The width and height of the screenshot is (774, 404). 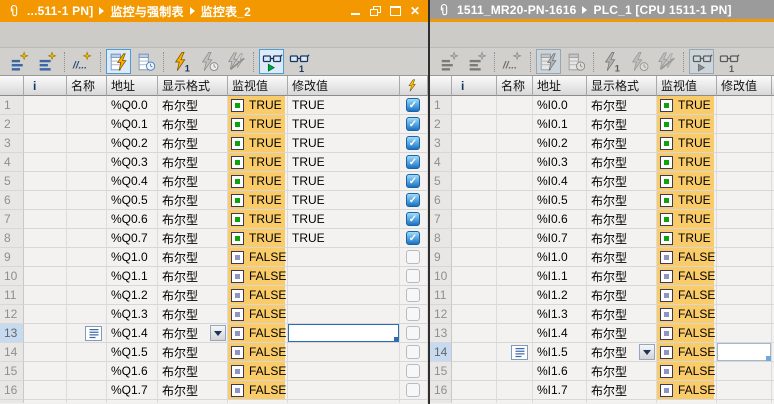 What do you see at coordinates (12, 200) in the screenshot?
I see `row-number-cell: 6` at bounding box center [12, 200].